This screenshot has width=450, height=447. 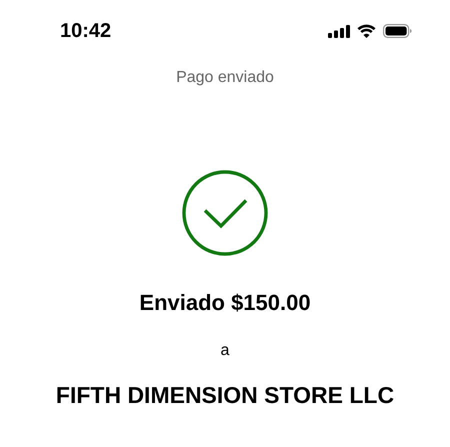 I want to click on battery-icon, so click(x=397, y=31).